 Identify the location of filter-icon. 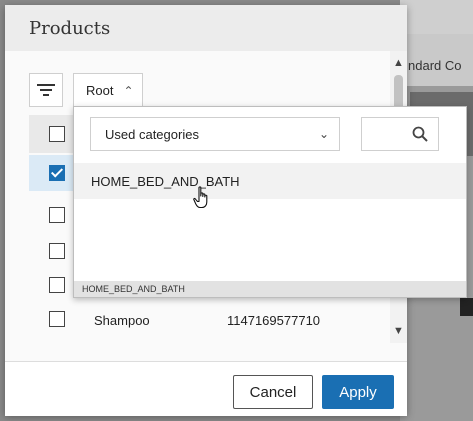
(46, 90).